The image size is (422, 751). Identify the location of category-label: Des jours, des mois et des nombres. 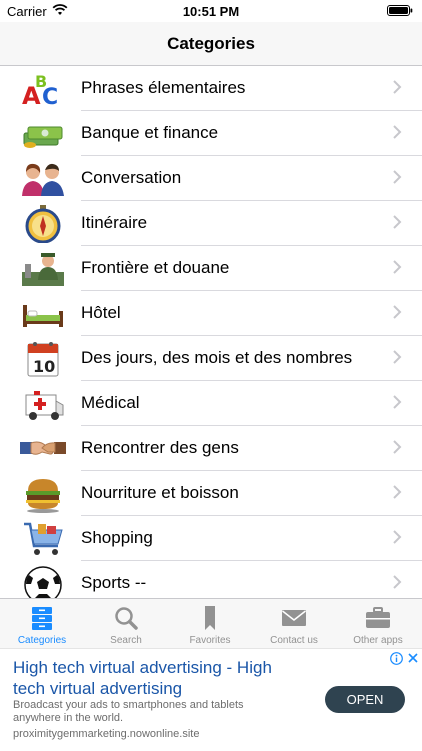
(217, 357).